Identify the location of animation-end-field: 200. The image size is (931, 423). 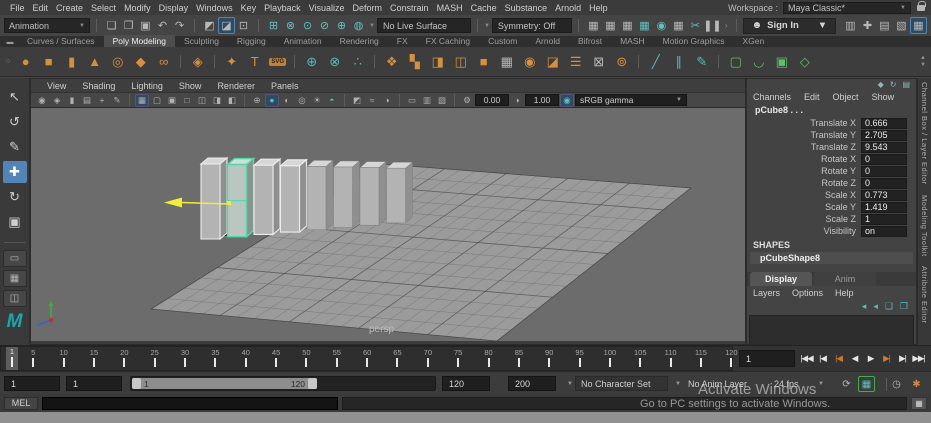
(532, 383).